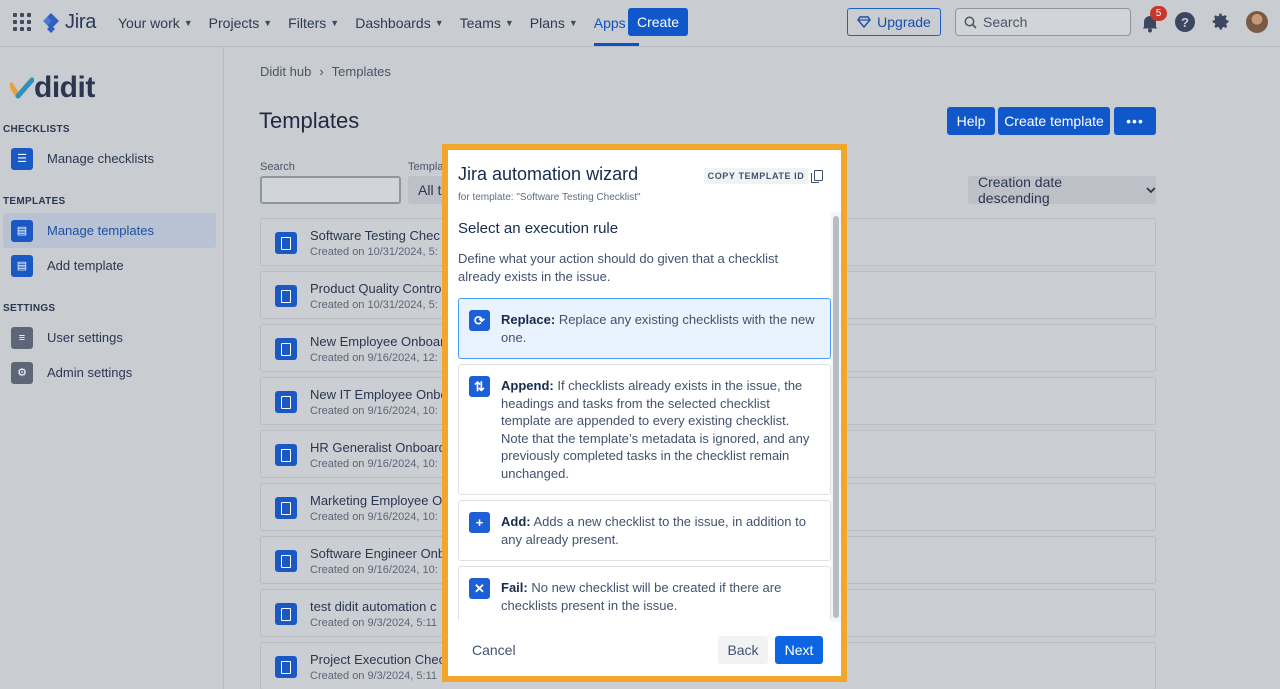 This screenshot has width=1280, height=689. Describe the element at coordinates (1135, 121) in the screenshot. I see `more-actions-button: •••` at that location.